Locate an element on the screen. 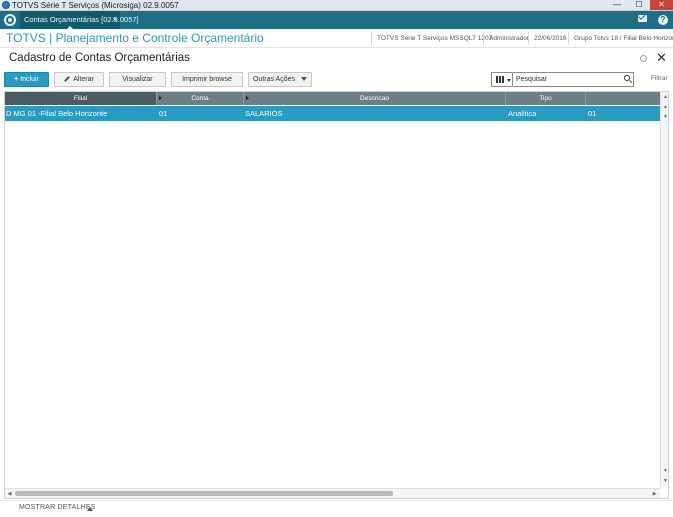  search-input: Pesquisar is located at coordinates (573, 79).